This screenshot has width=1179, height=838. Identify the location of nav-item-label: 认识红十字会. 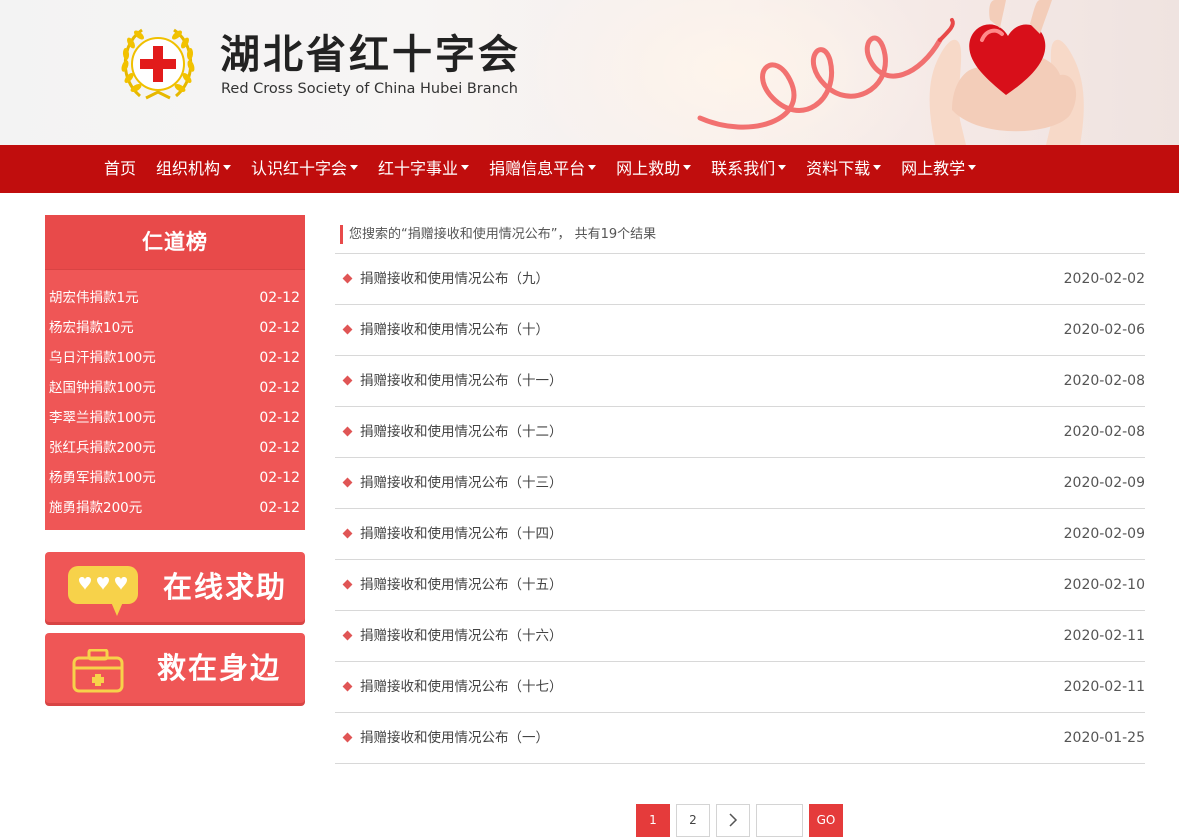
(299, 168).